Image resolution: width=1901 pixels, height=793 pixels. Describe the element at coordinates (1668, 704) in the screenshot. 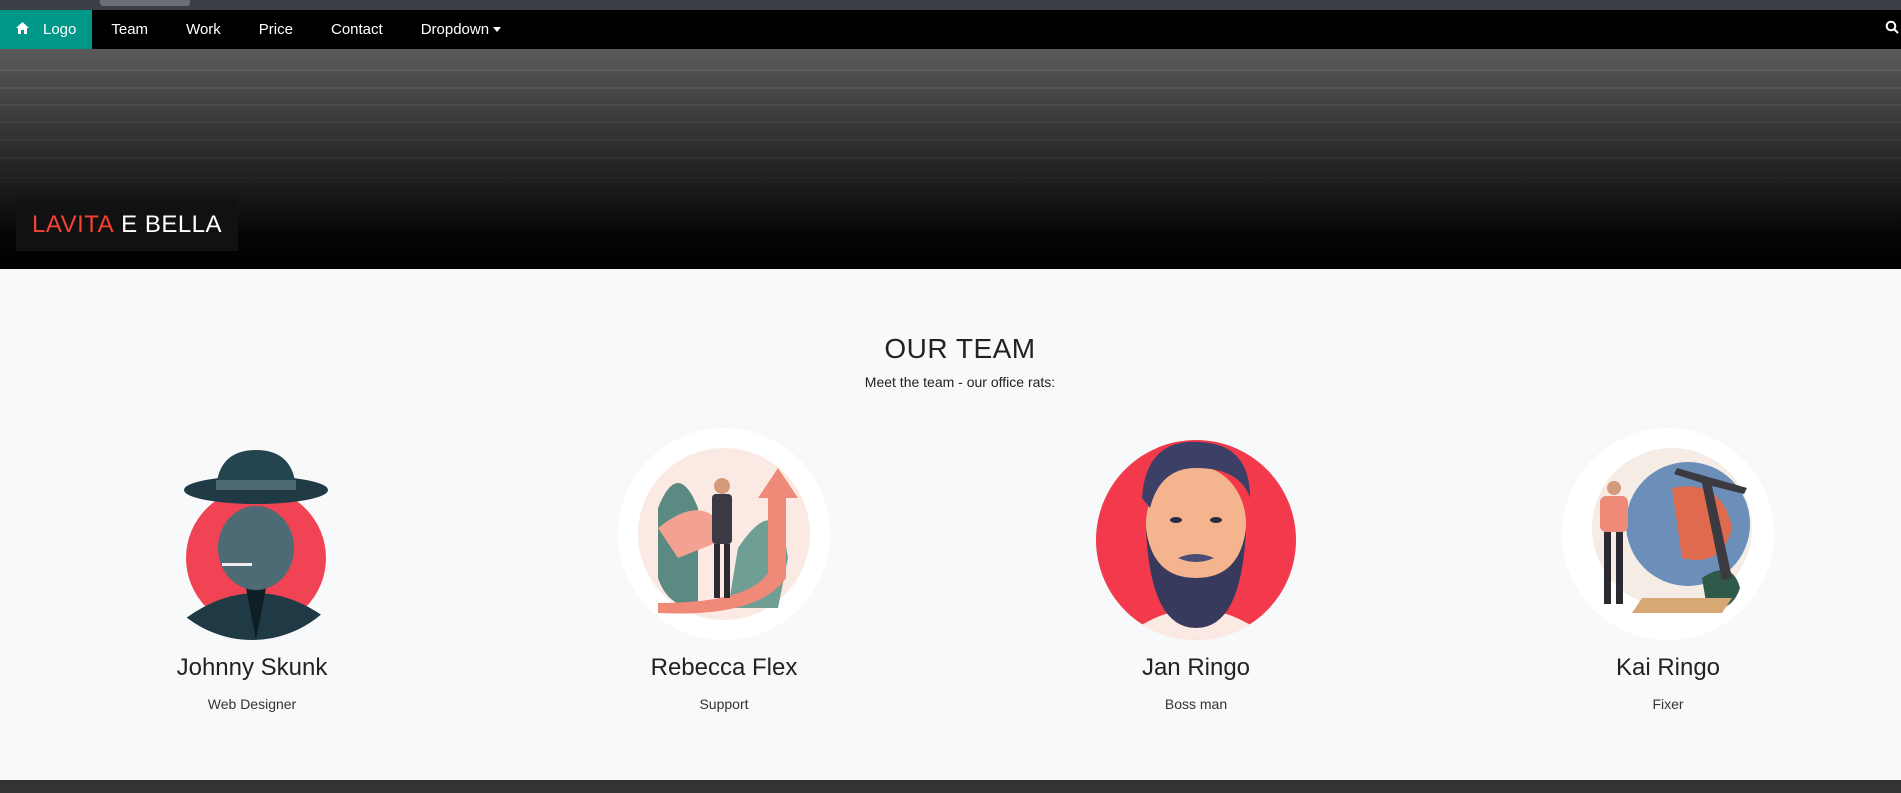

I see `member-role: Fixer` at that location.